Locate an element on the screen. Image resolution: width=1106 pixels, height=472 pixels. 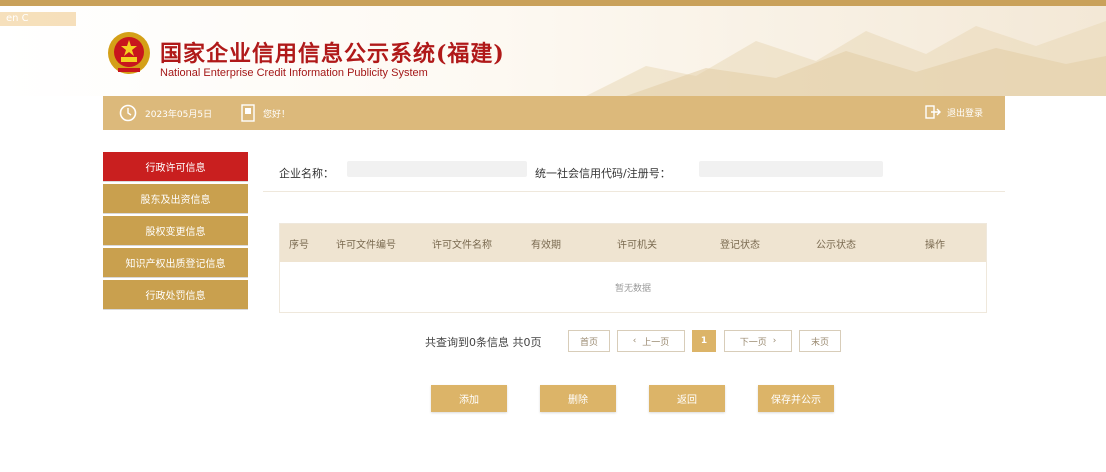
column-header-license-name: 许可文件名称 is located at coordinates (462, 245).